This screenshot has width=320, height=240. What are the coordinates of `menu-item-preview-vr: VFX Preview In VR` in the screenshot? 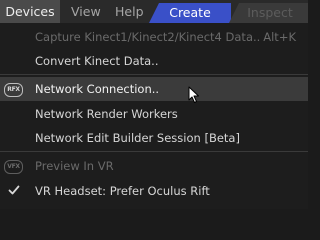 It's located at (154, 166).